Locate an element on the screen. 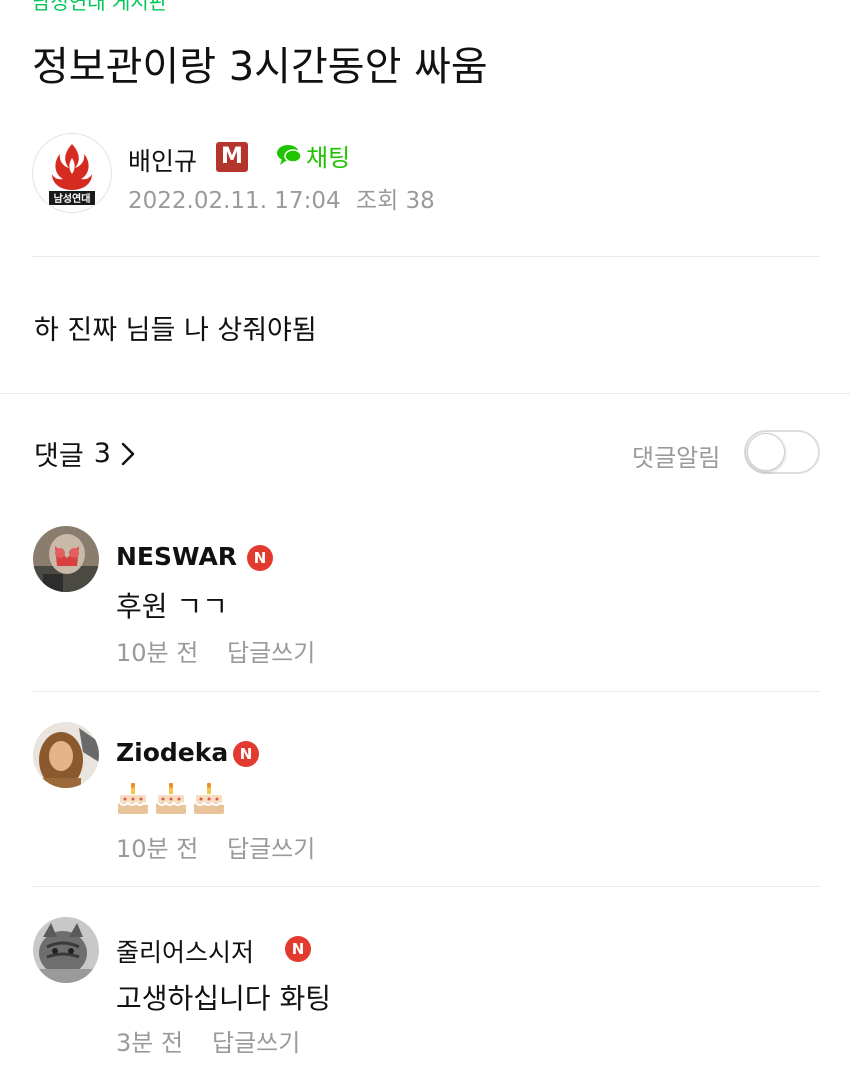  comment-emoji-row is located at coordinates (171, 800).